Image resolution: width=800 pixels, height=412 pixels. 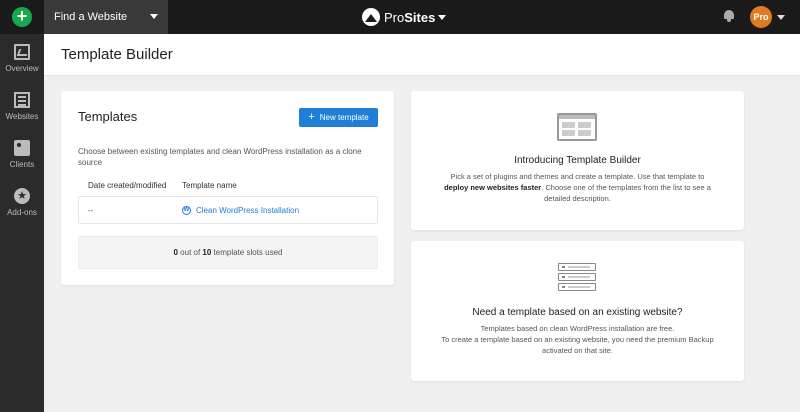 I want to click on websites-icon, so click(x=22, y=100).